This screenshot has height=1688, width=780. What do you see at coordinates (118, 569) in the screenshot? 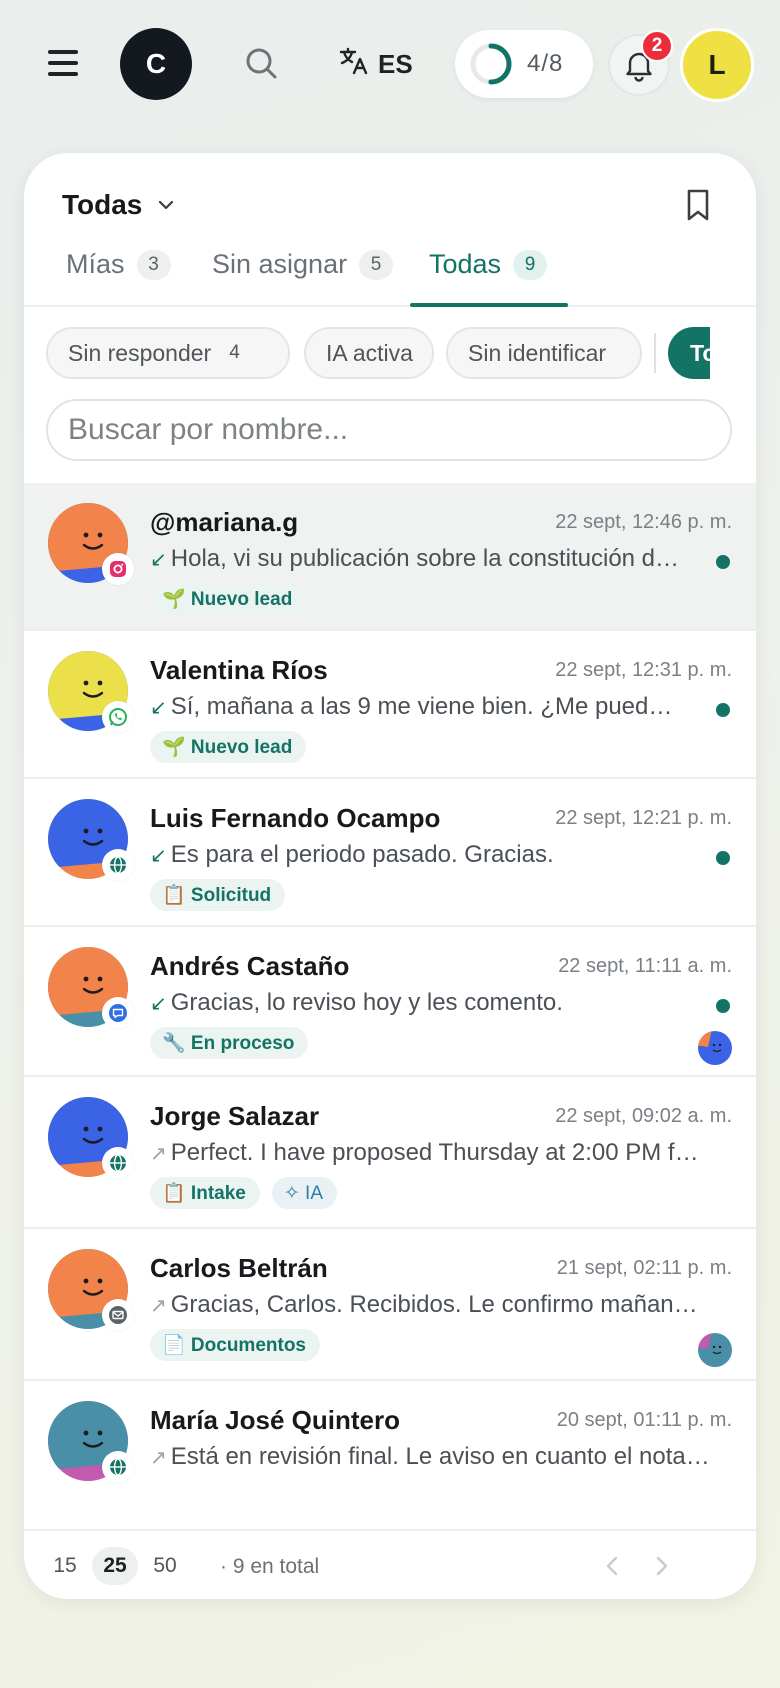
I see `instagram-icon` at bounding box center [118, 569].